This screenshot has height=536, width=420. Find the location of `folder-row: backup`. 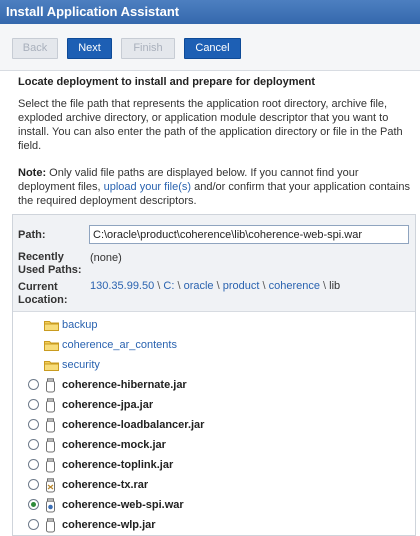

folder-row: backup is located at coordinates (214, 326).